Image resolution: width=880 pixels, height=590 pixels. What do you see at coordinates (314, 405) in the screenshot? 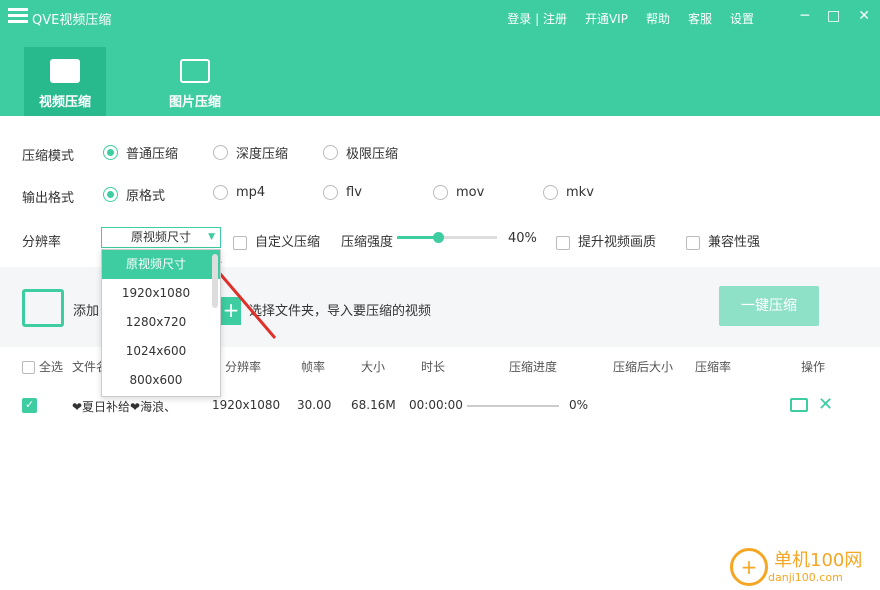
I see `row-fps: 30.00` at bounding box center [314, 405].